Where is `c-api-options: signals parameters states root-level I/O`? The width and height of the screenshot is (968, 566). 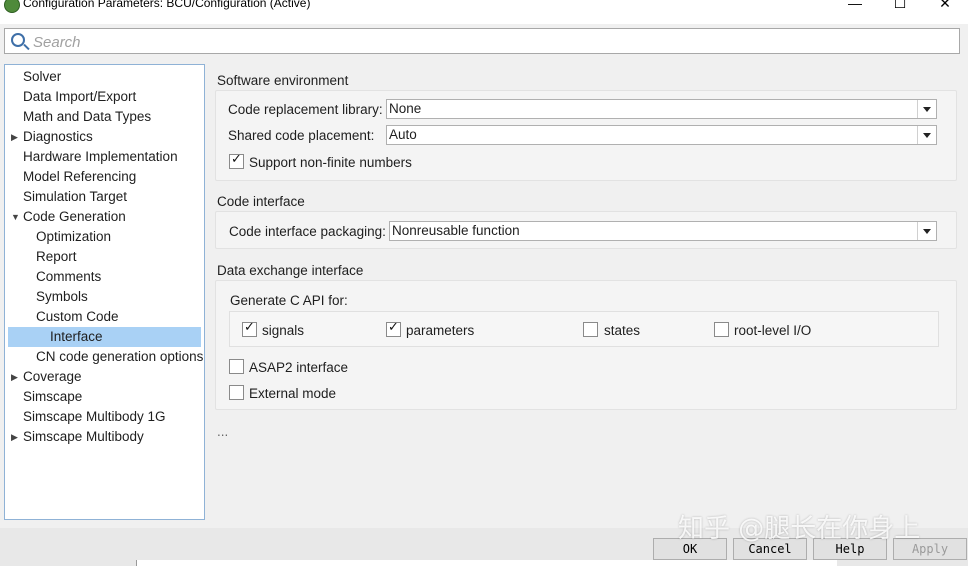
c-api-options: signals parameters states root-level I/O is located at coordinates (584, 329).